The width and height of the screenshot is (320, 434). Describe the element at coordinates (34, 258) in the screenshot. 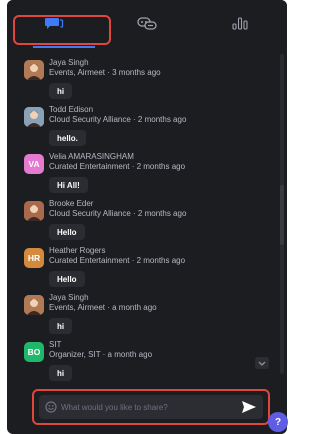

I see `avatar: HR` at that location.